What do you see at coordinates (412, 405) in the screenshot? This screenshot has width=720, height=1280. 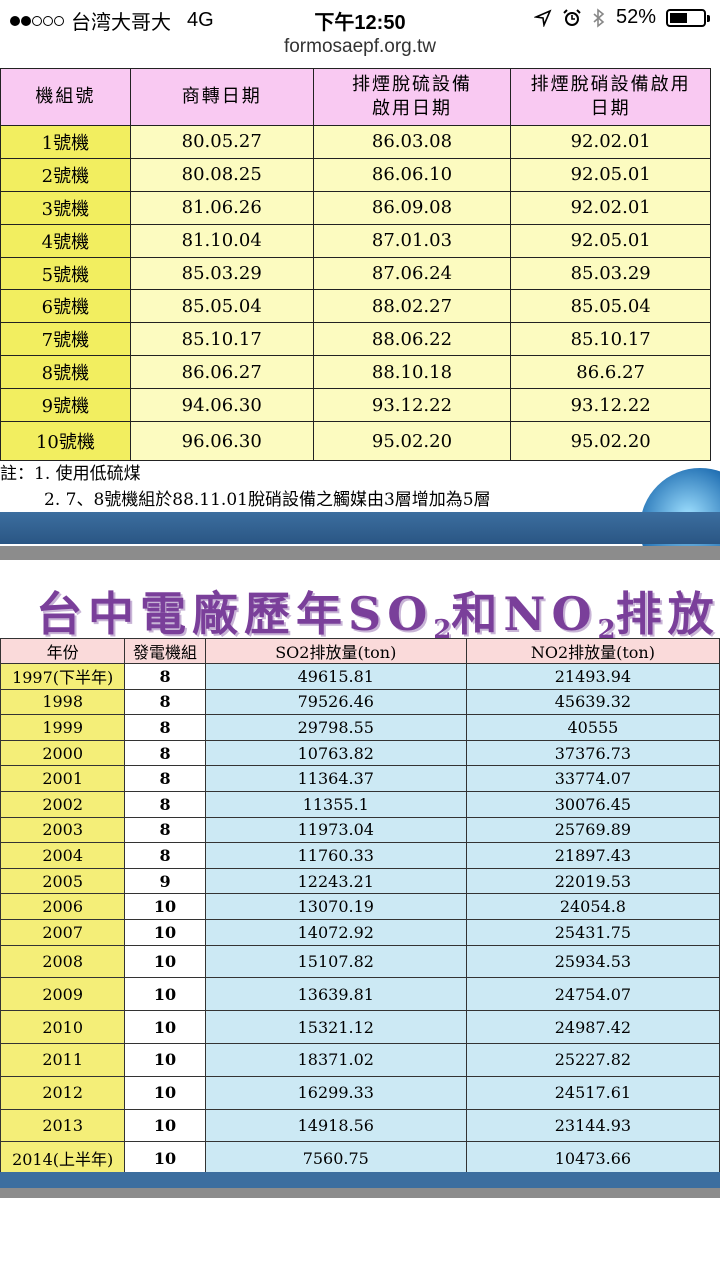 I see `date-cell: 93.12.22` at bounding box center [412, 405].